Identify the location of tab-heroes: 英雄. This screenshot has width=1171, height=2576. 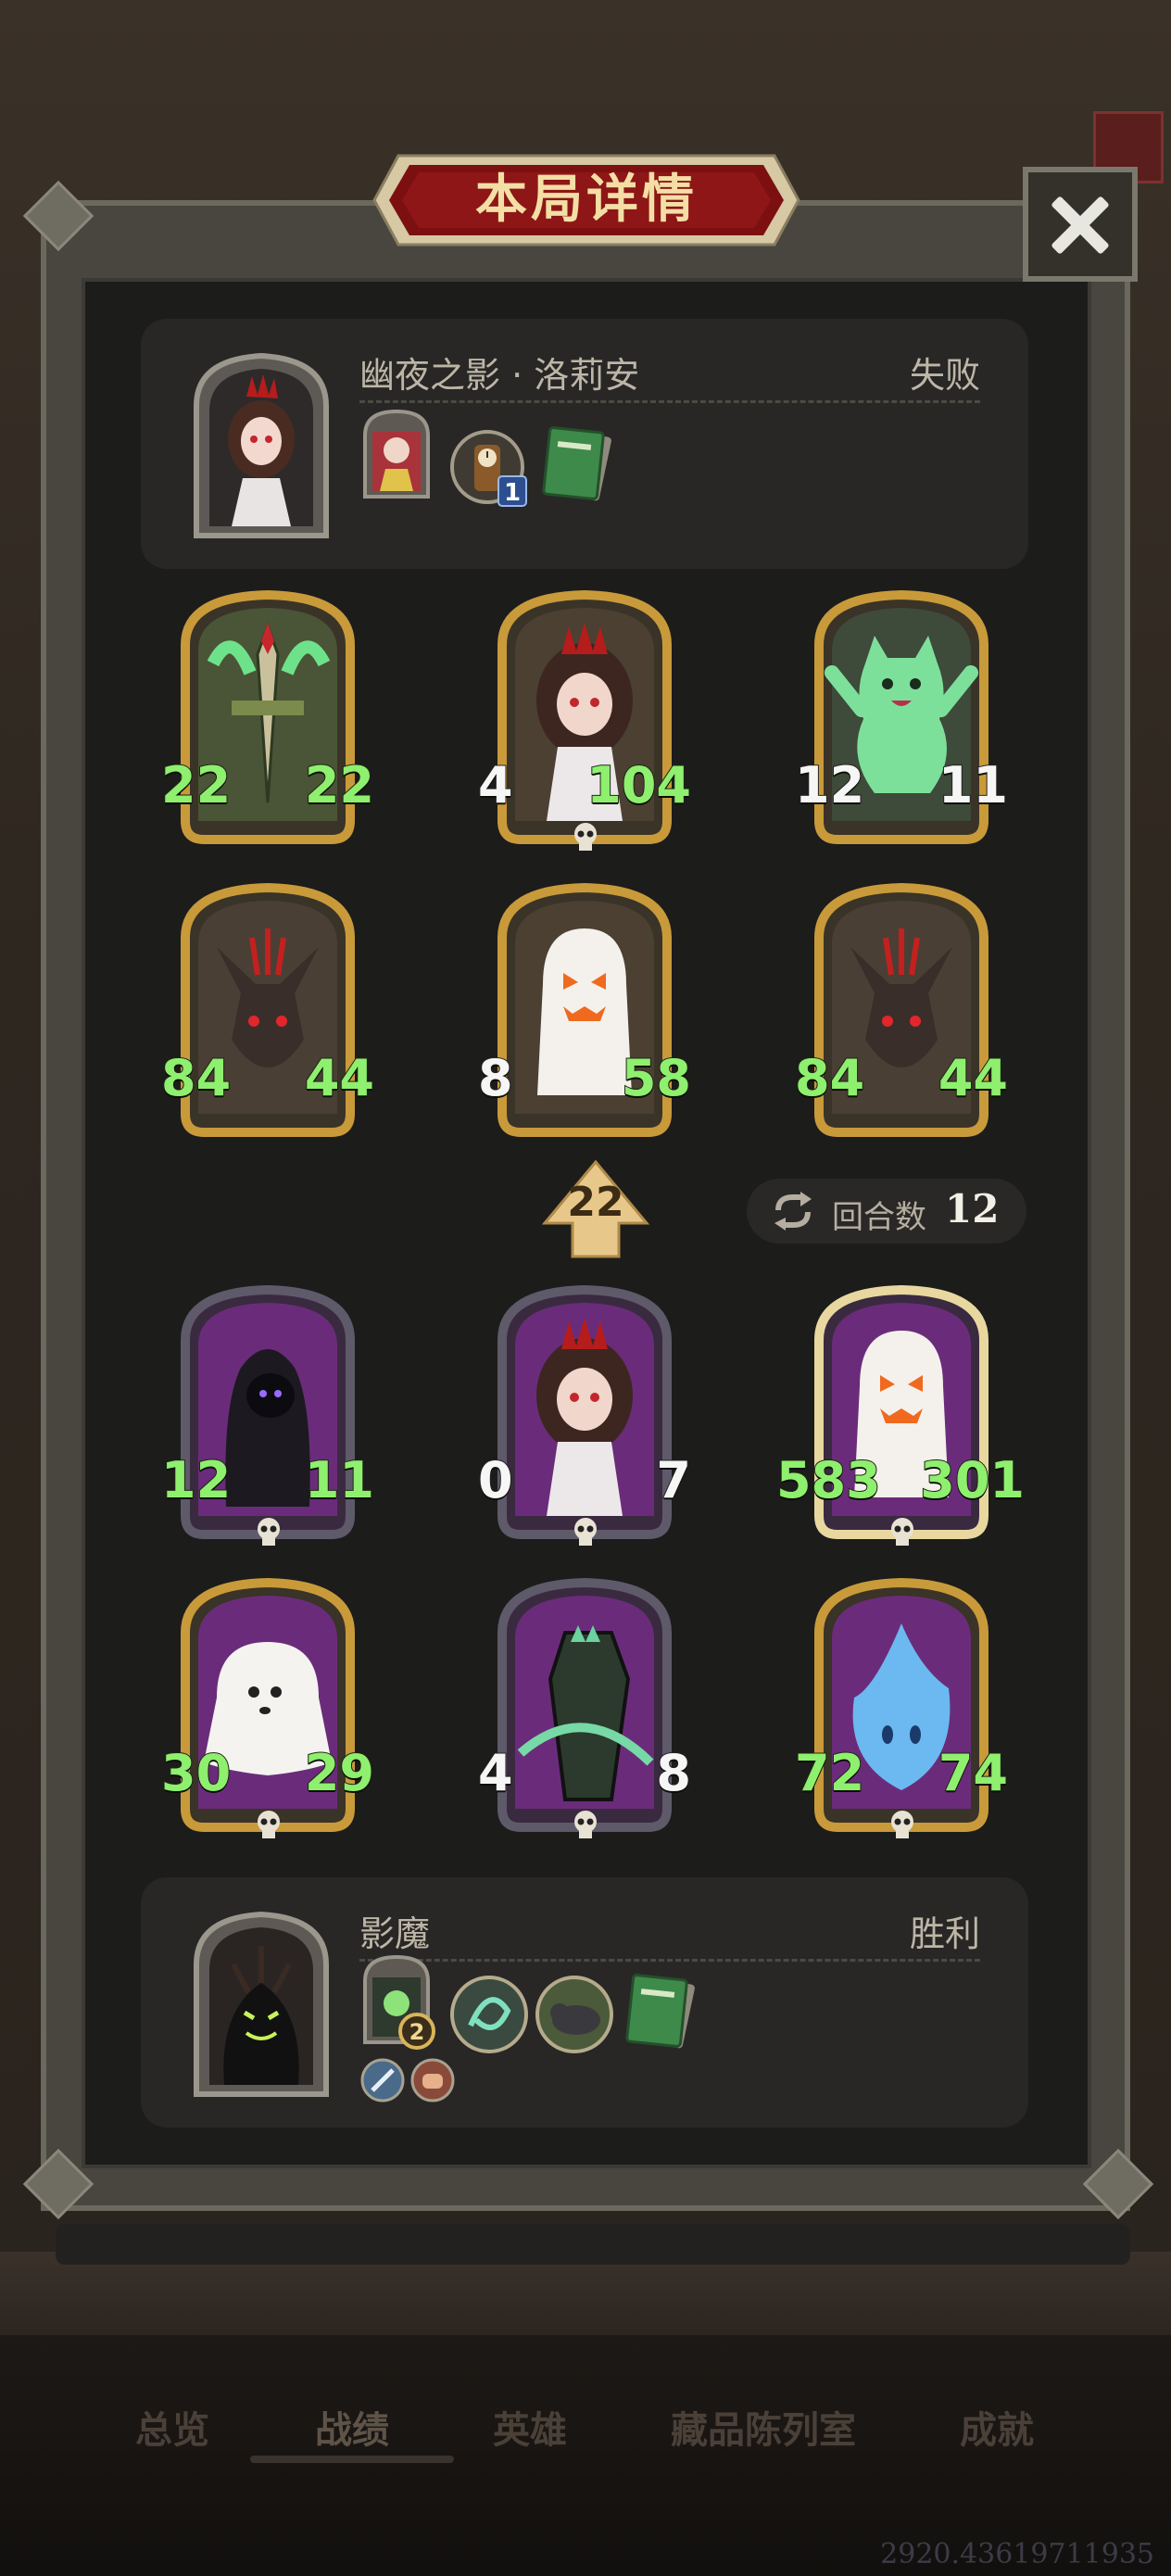
(530, 2427).